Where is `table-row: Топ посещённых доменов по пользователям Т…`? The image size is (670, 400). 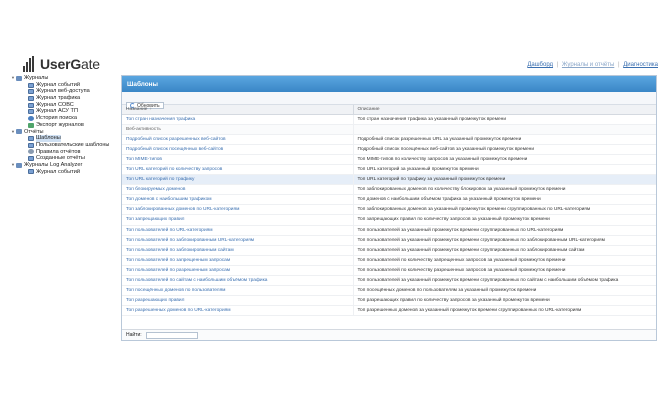 table-row: Топ посещённых доменов по пользователям Т… is located at coordinates (389, 291).